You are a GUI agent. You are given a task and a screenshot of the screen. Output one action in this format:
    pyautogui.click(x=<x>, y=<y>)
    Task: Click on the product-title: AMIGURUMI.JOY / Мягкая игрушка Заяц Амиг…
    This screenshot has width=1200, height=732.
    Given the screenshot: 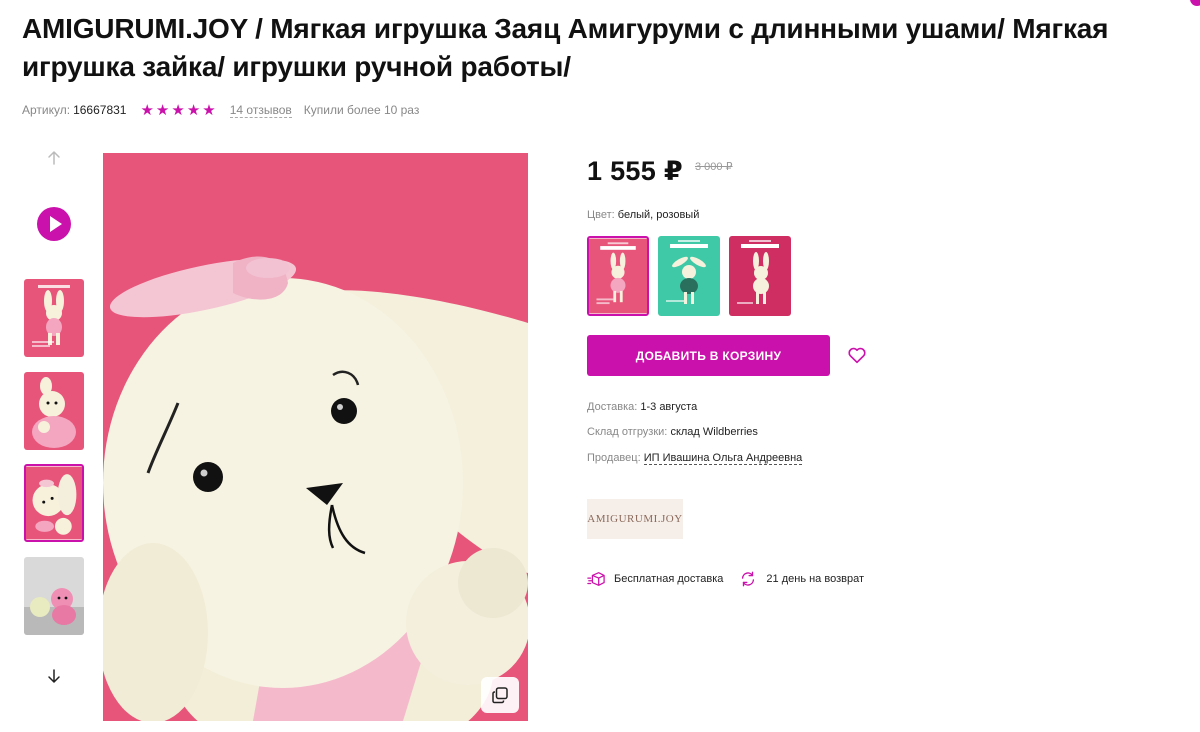 What is the action you would take?
    pyautogui.click(x=607, y=48)
    